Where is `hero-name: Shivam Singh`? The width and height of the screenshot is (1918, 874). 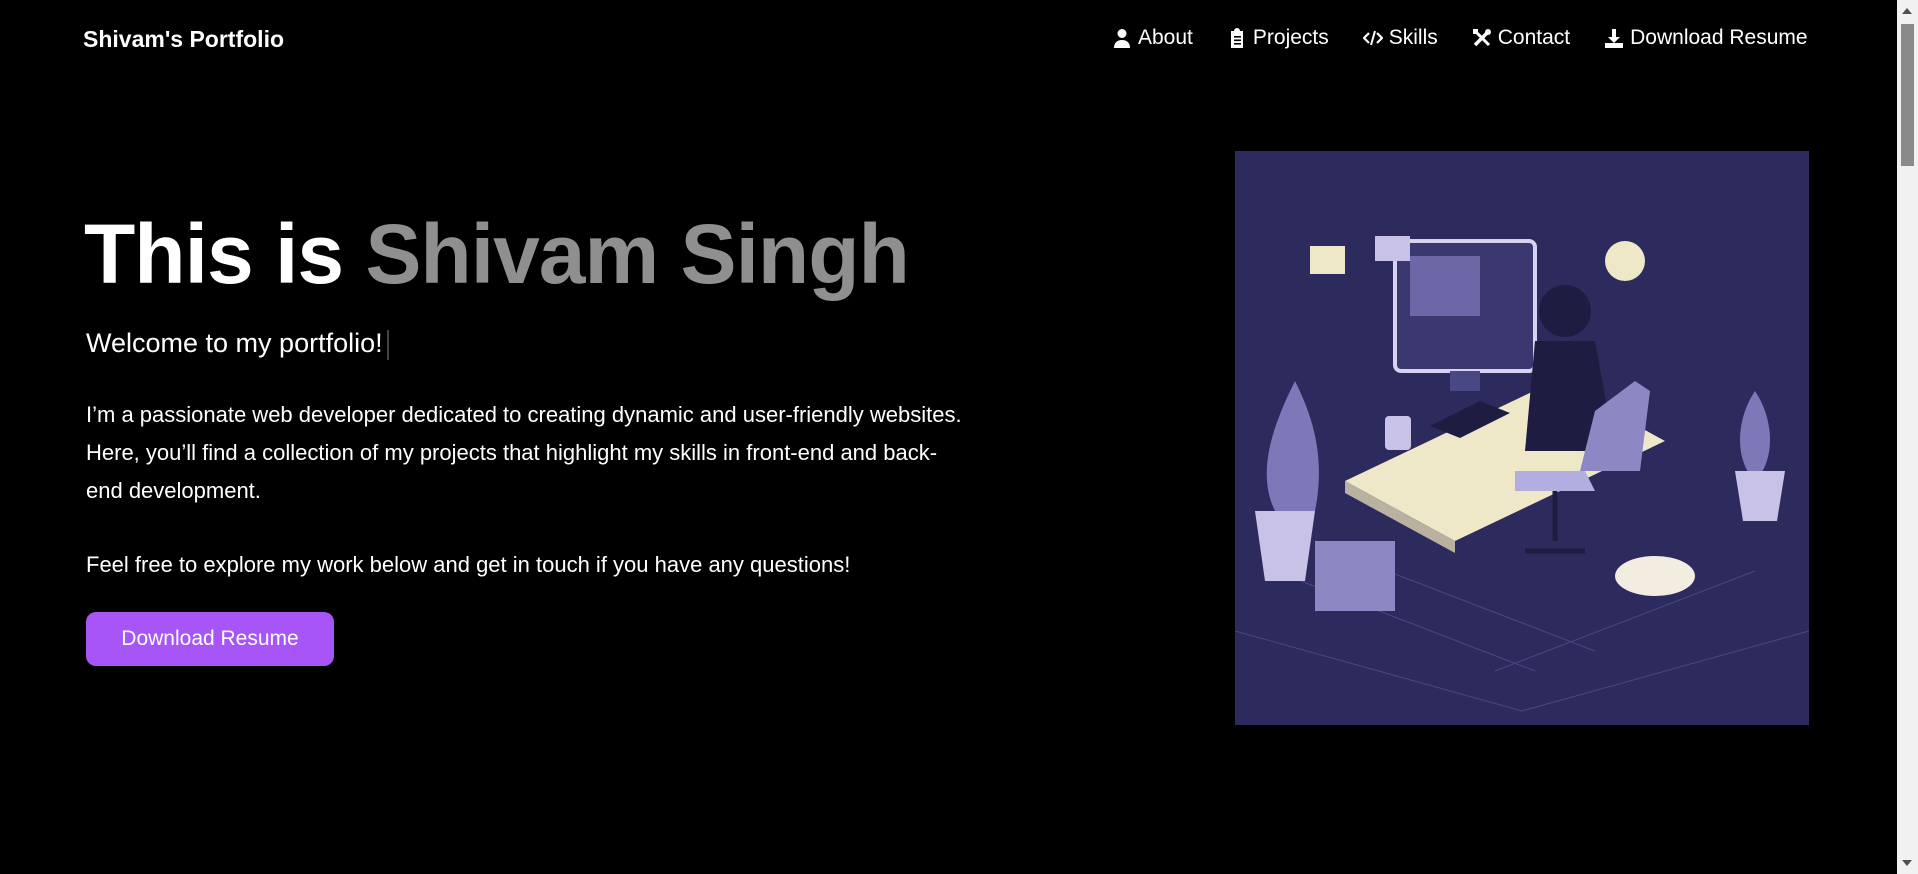
hero-name: Shivam Singh is located at coordinates (637, 254).